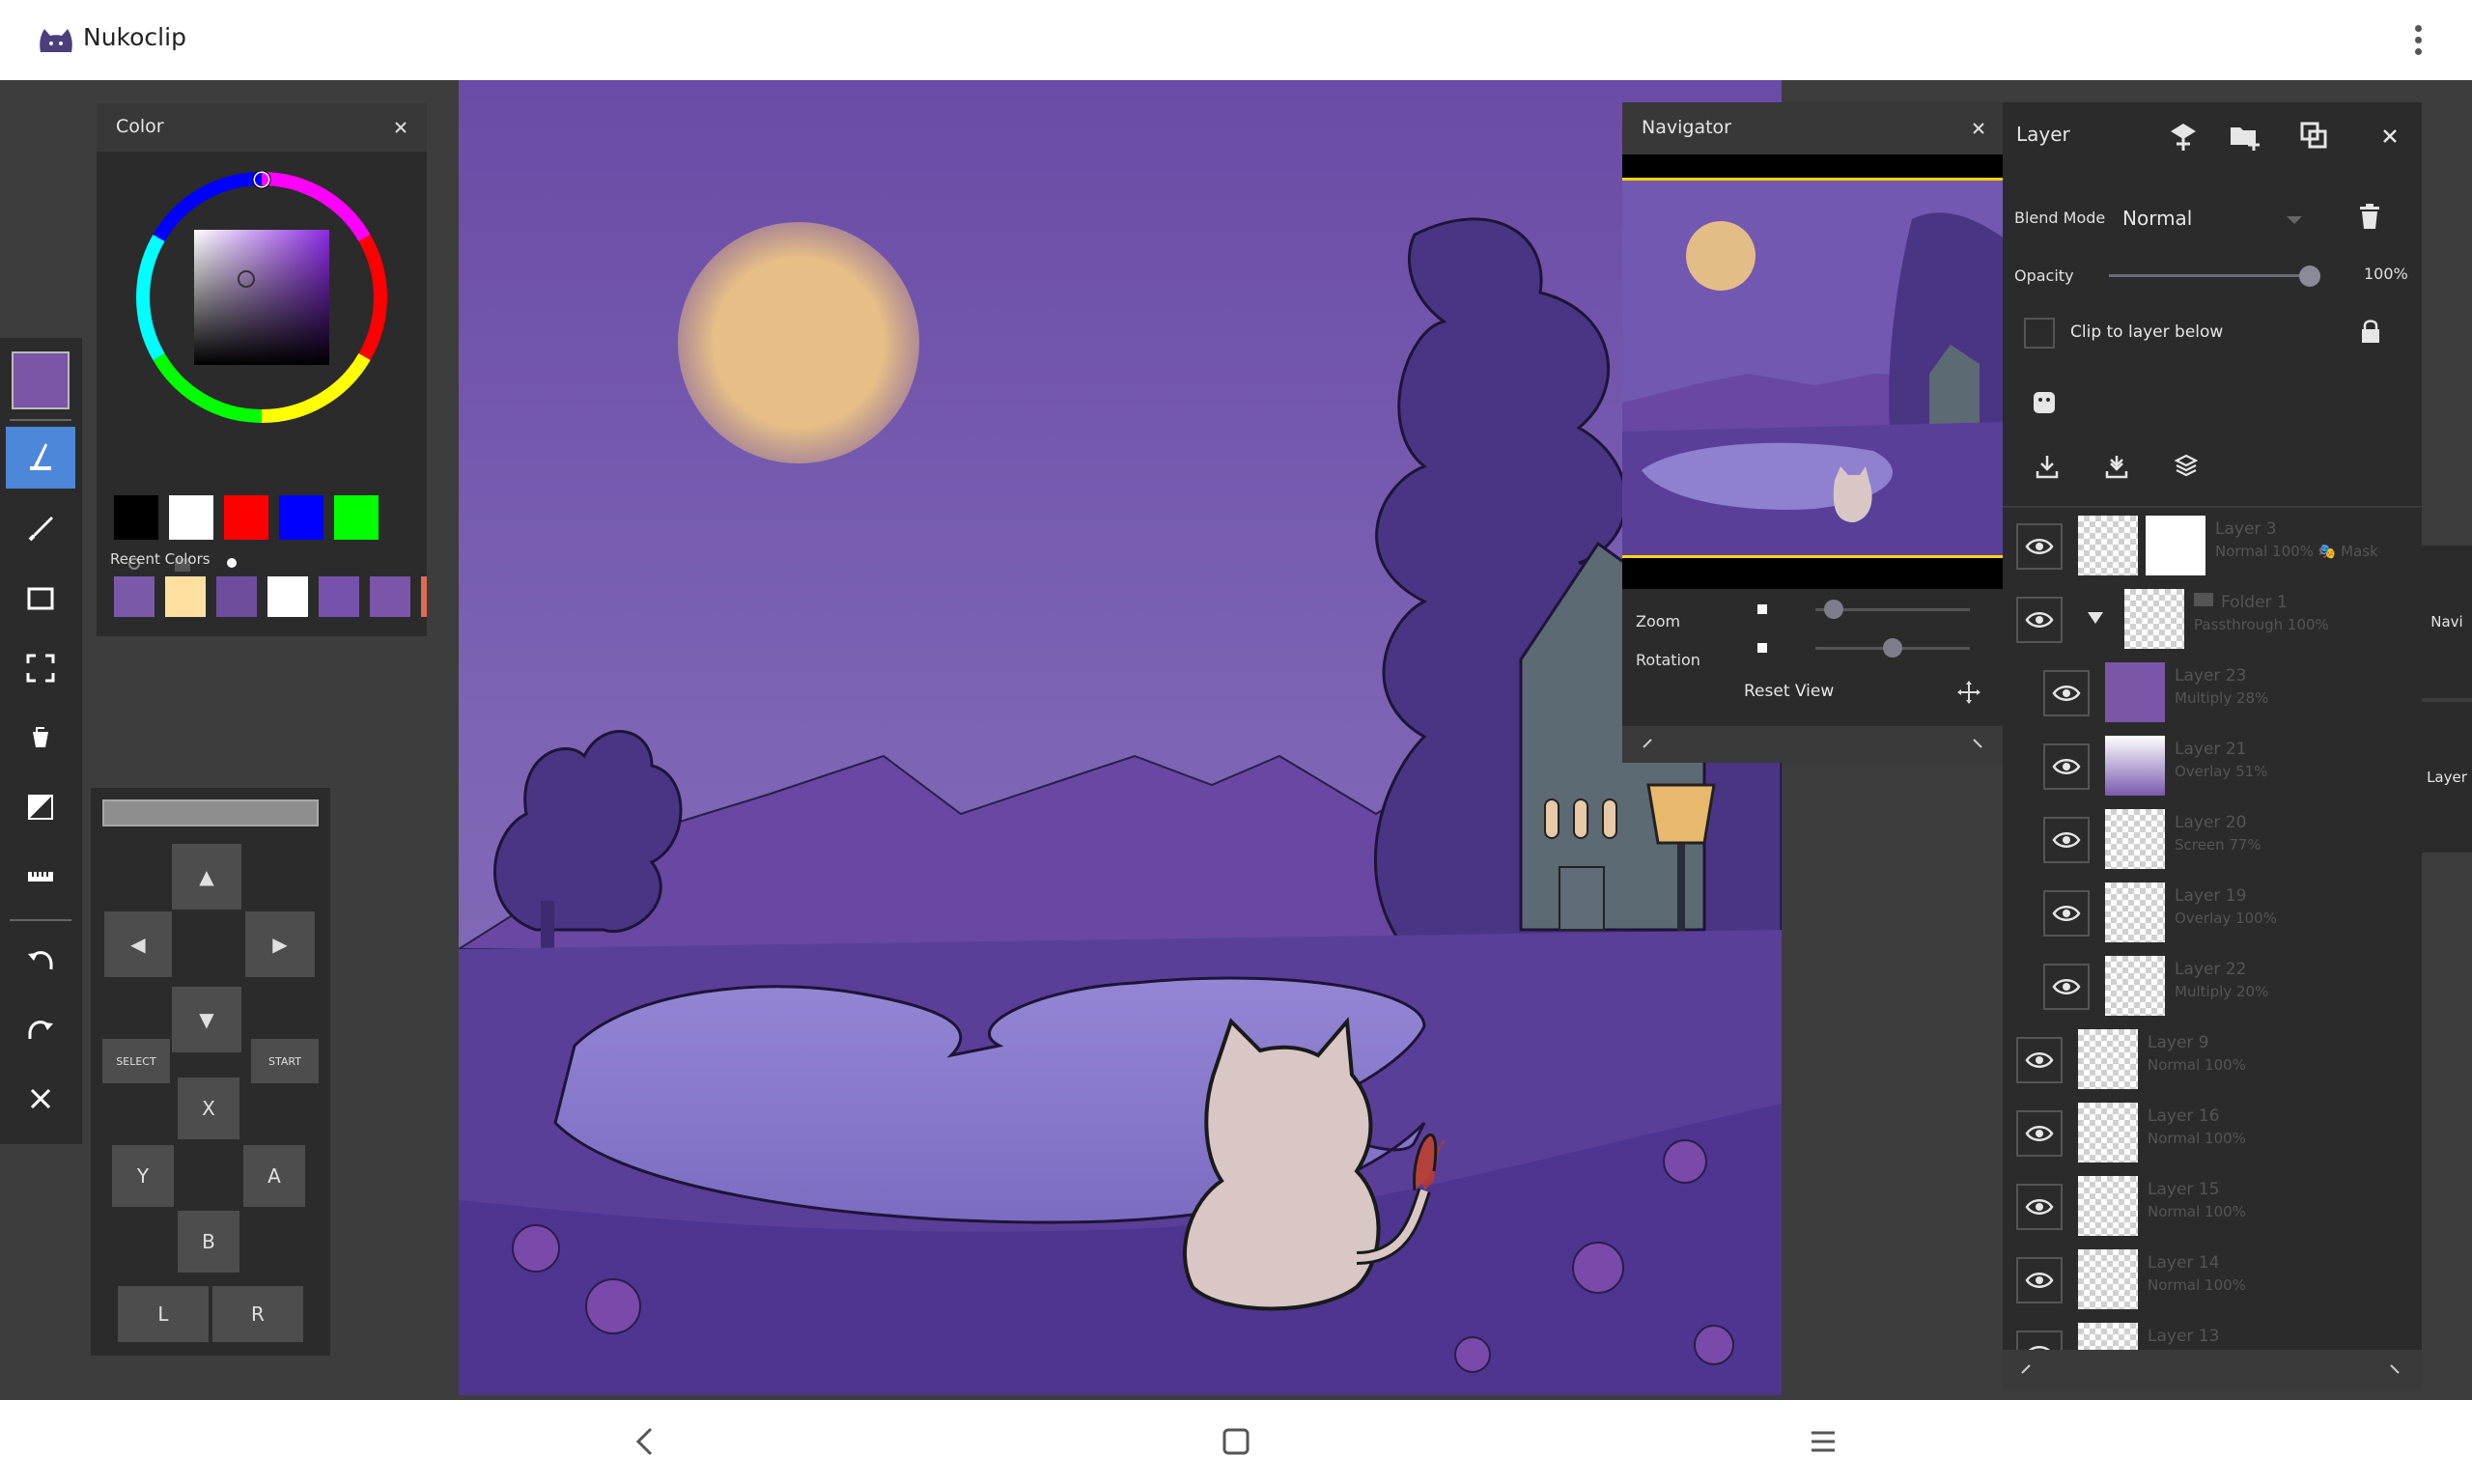 This screenshot has width=2472, height=1484. Describe the element at coordinates (40, 1029) in the screenshot. I see `redo-button` at that location.